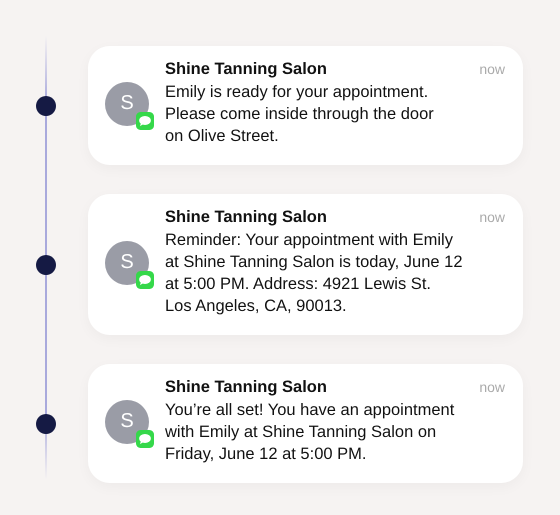  I want to click on message-text: Reminder: Your appointment with Emily at Shine Tanning Salon is today, June 12 at 5:00 PM. Address: 4921 Lewis St. Los Angeles, CA, 90013., so click(314, 273).